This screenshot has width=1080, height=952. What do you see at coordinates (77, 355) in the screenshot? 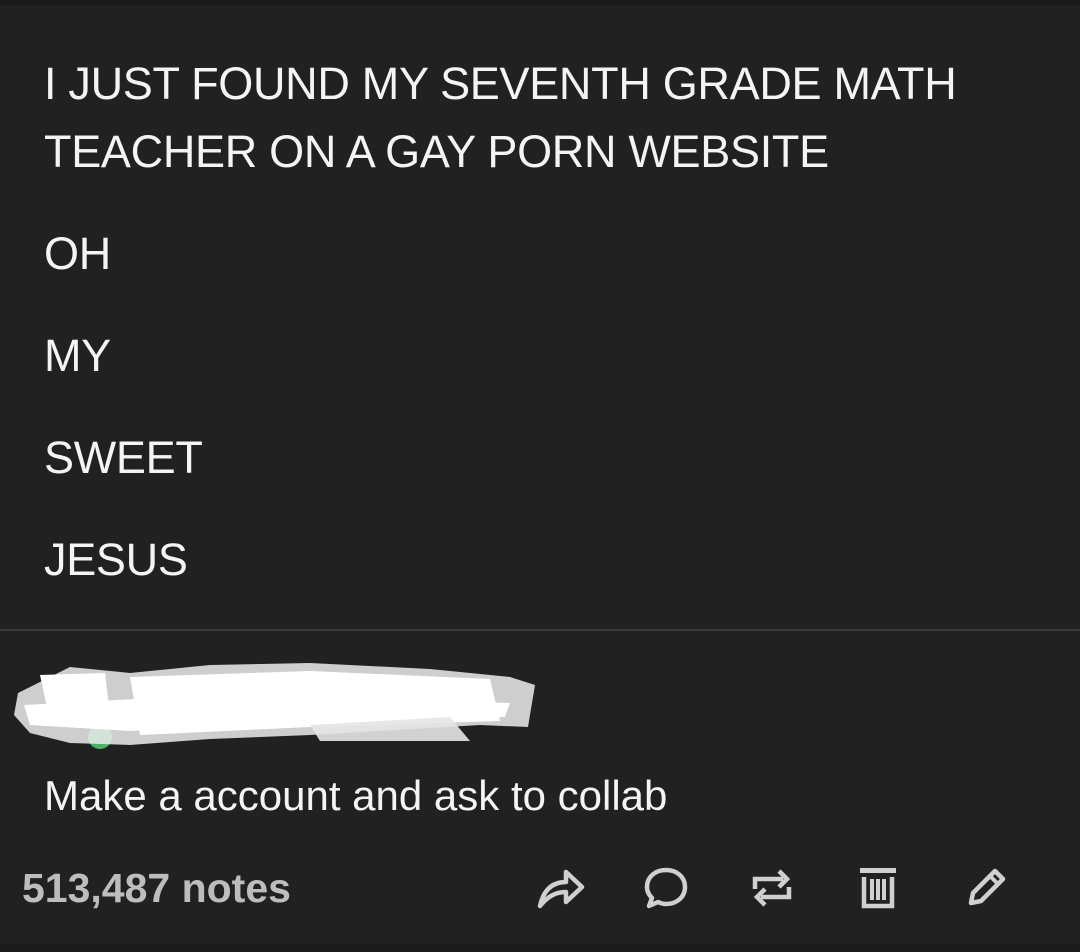
I see `post-line-2: MY` at bounding box center [77, 355].